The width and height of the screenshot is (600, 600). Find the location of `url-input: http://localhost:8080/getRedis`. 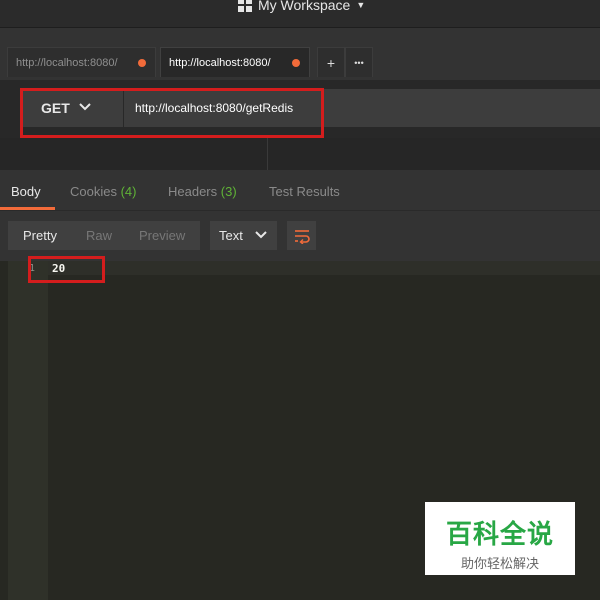

url-input: http://localhost:8080/getRedis is located at coordinates (362, 108).